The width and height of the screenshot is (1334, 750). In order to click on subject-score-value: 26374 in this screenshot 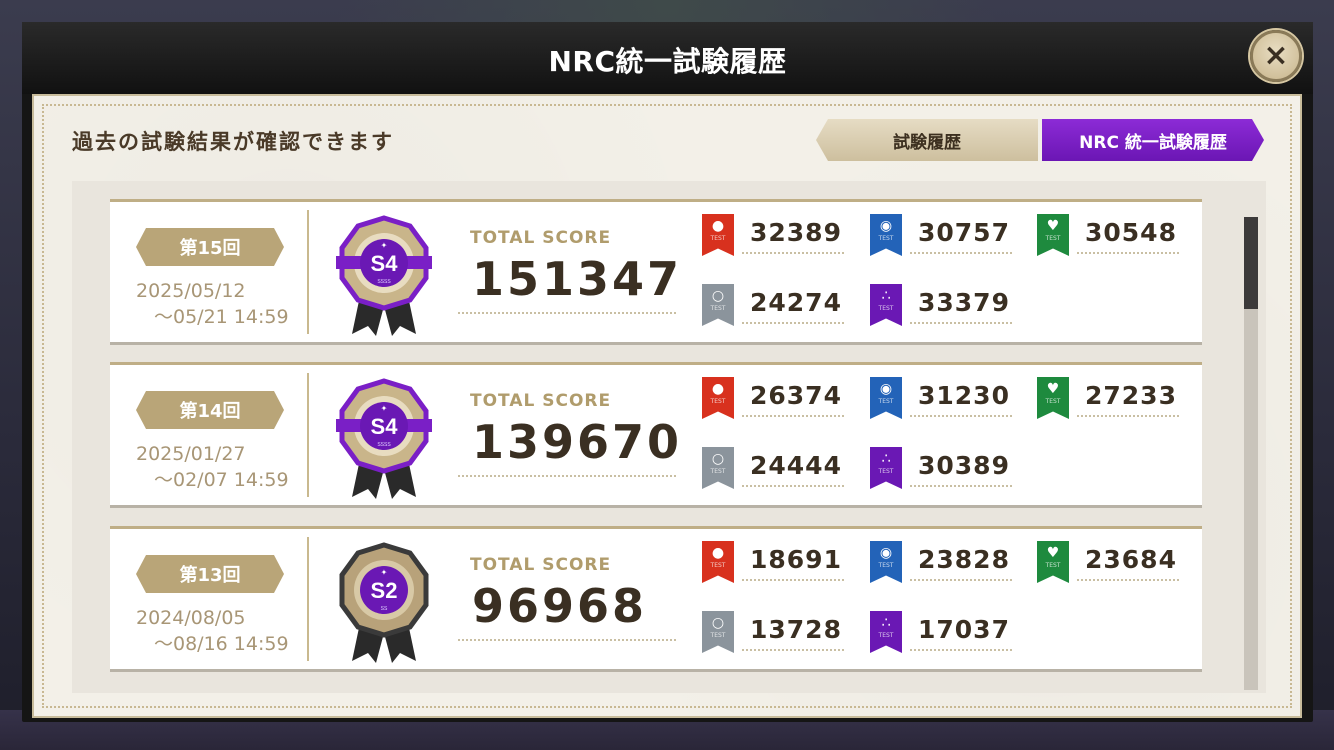, I will do `click(796, 395)`.